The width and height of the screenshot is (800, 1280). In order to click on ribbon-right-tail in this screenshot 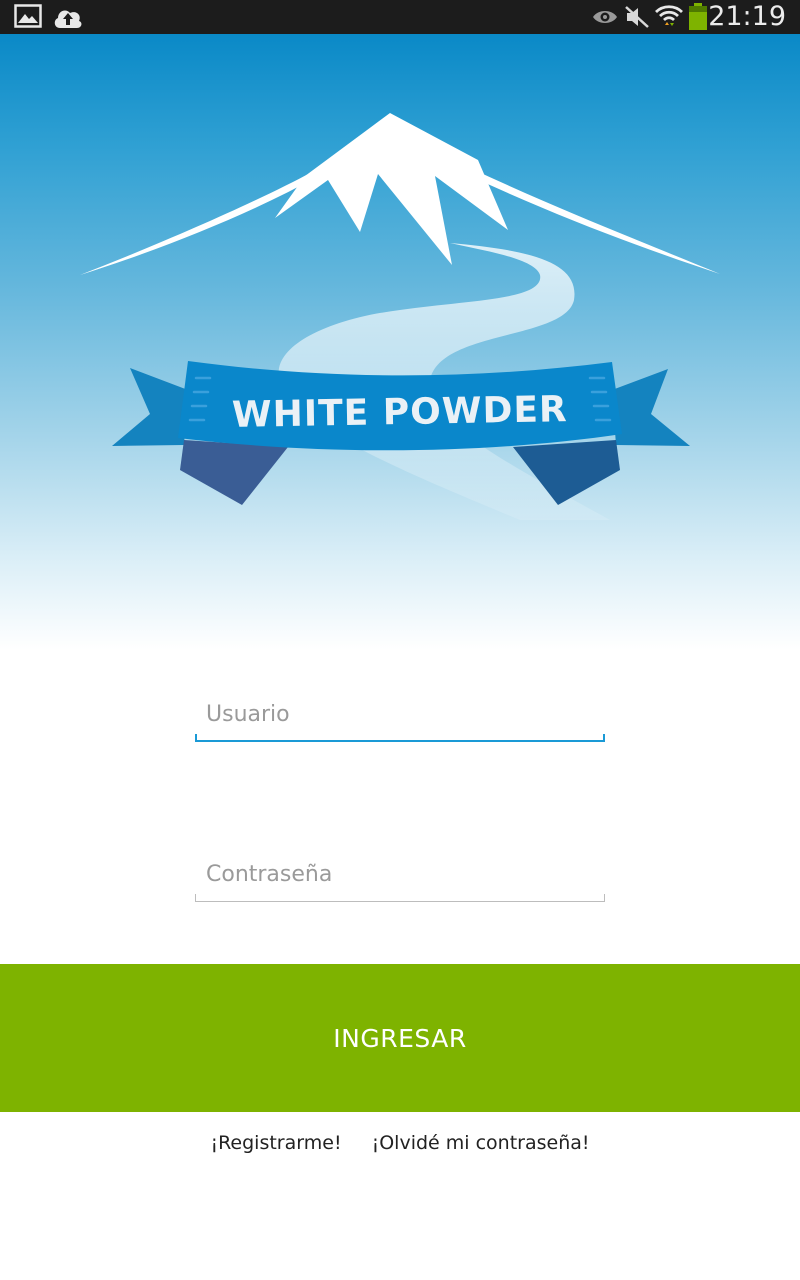, I will do `click(651, 407)`.